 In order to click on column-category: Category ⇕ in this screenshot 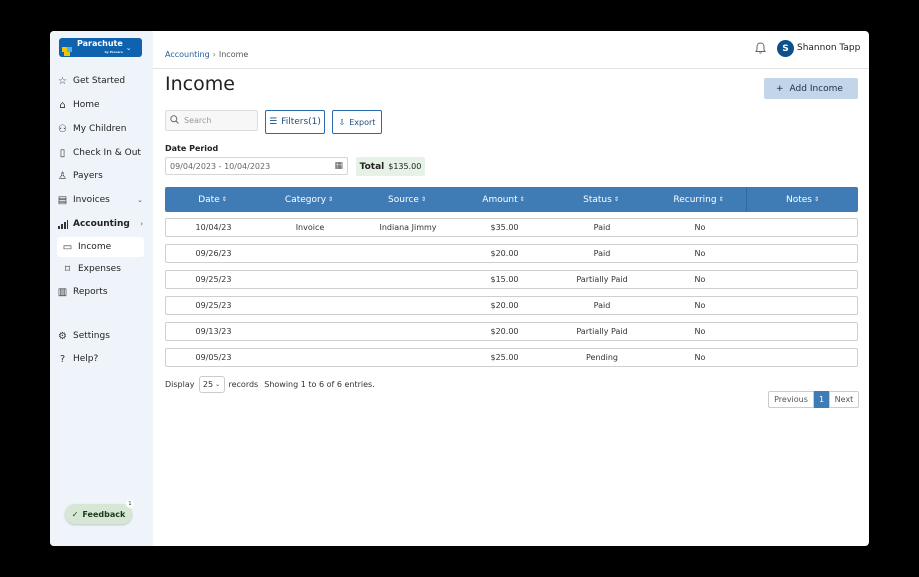, I will do `click(309, 199)`.